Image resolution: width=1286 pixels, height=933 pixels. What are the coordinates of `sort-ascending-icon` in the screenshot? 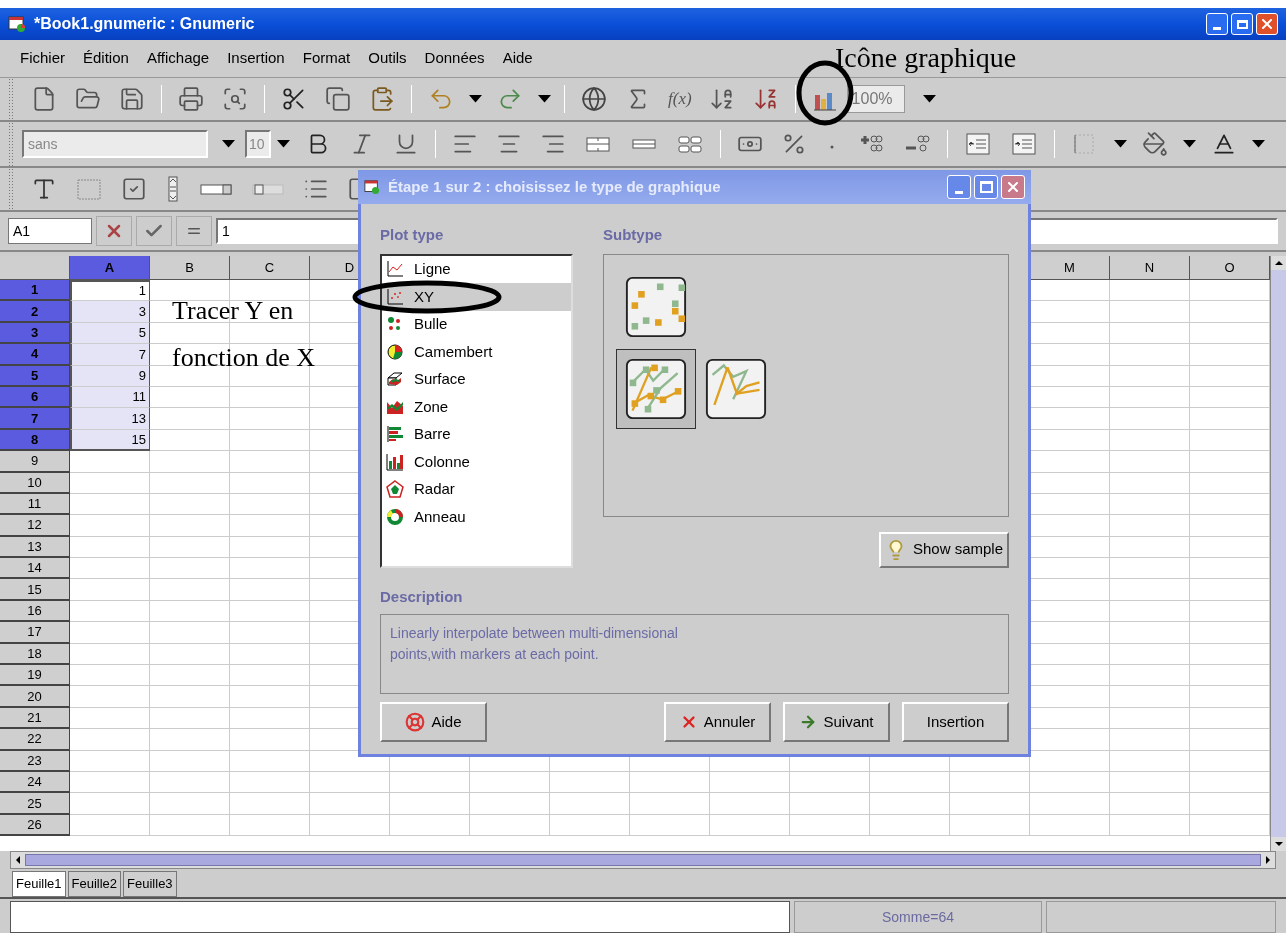 It's located at (721, 99).